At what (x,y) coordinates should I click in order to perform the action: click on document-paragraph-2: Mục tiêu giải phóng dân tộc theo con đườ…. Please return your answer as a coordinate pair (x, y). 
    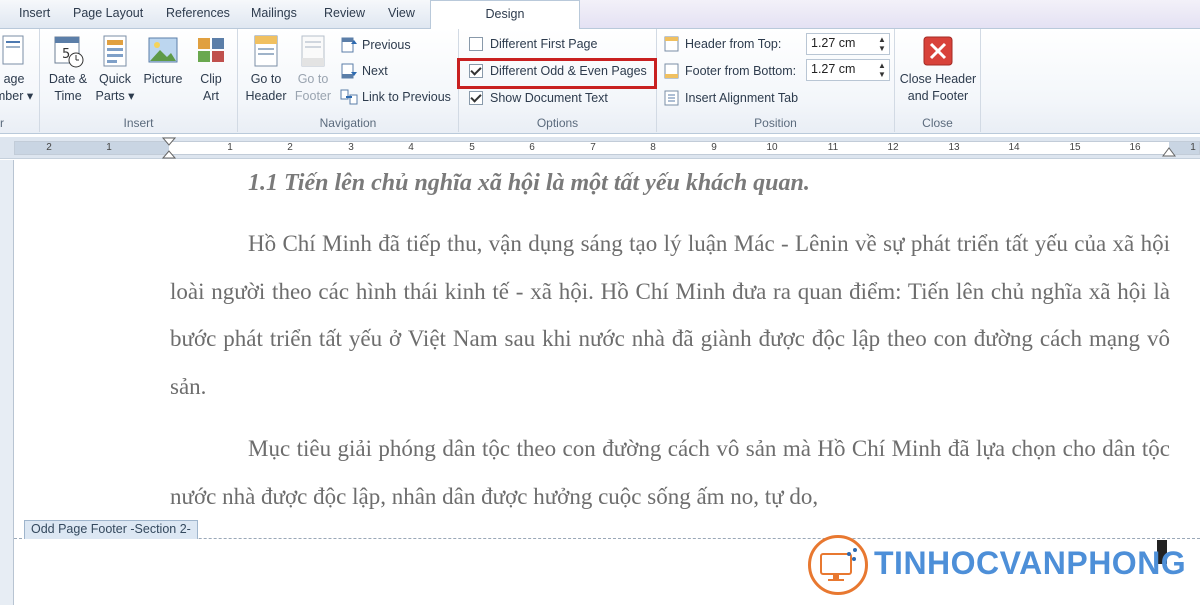
    Looking at the image, I should click on (670, 474).